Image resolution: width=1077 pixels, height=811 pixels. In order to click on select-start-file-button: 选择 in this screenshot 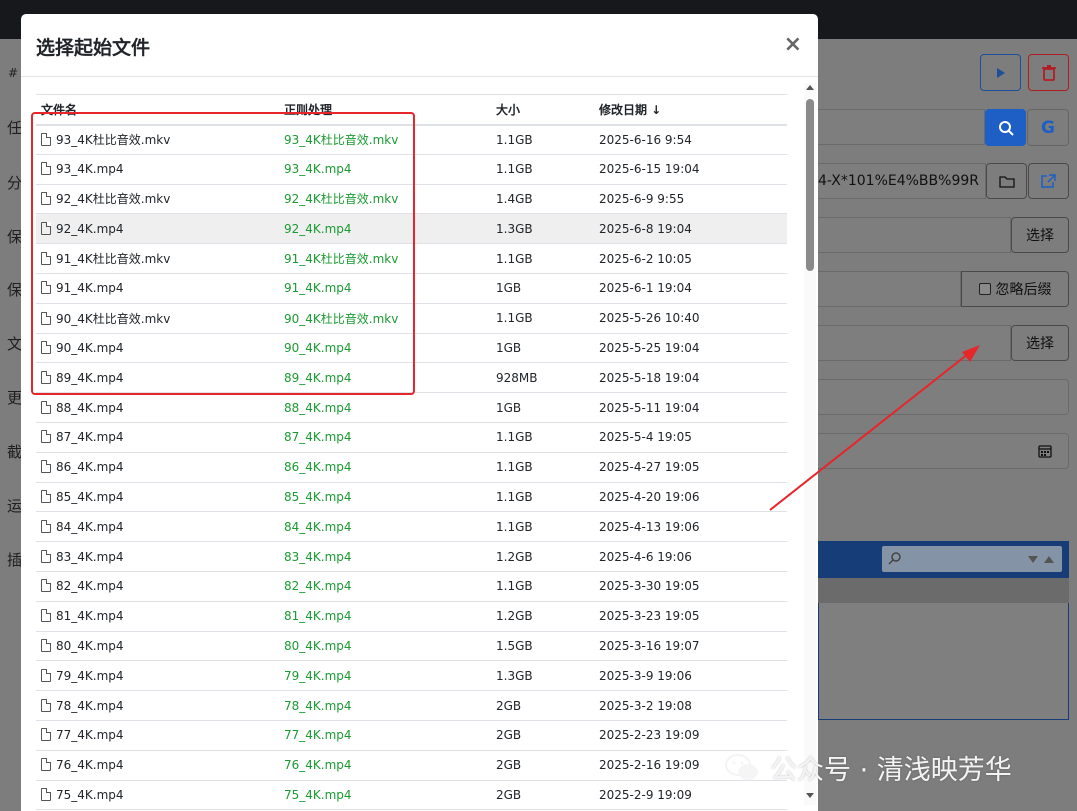, I will do `click(1040, 343)`.